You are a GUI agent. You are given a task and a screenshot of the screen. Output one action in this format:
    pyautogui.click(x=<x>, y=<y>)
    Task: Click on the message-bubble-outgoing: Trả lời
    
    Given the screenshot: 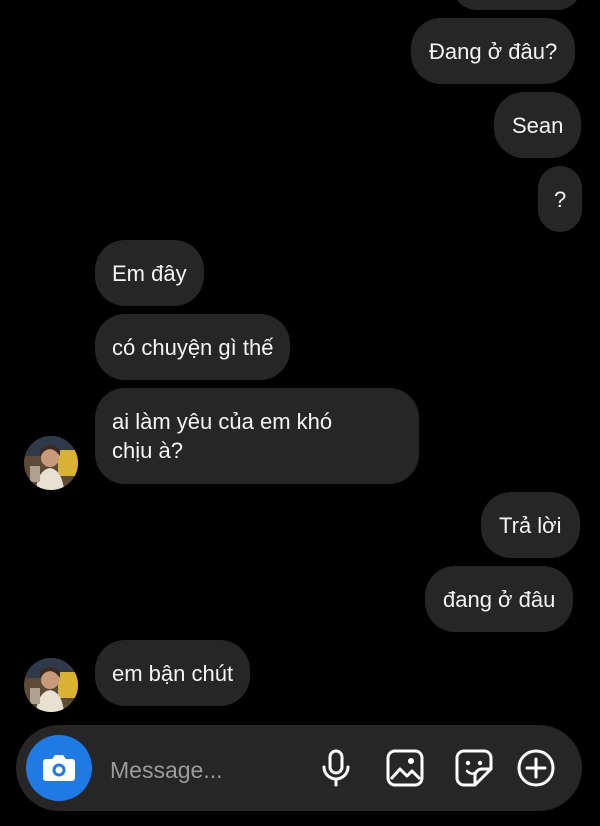 What is the action you would take?
    pyautogui.click(x=530, y=525)
    